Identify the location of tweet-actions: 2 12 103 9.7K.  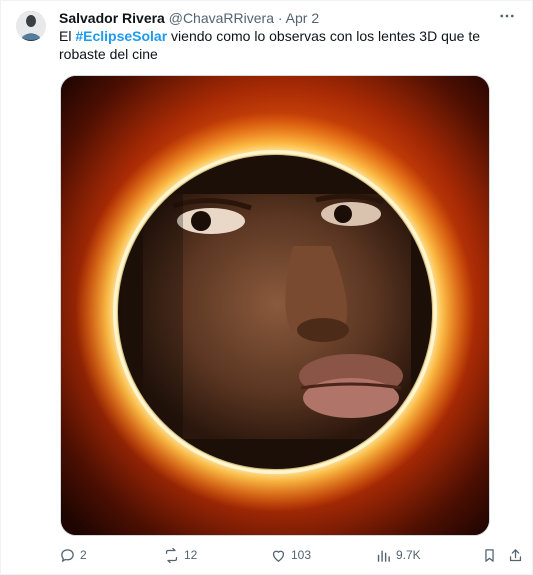
(292, 555).